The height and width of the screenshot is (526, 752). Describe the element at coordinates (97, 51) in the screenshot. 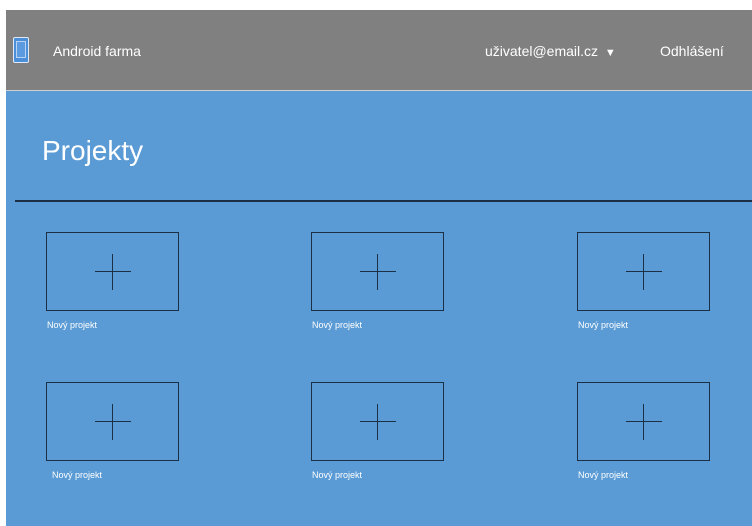

I see `app-title: Android farma` at that location.